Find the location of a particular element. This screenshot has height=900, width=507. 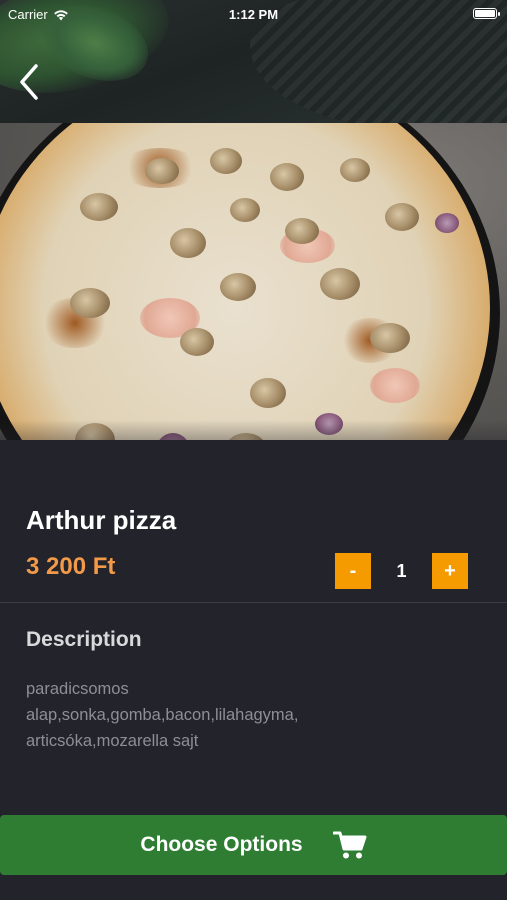

status-time: 1:12 PM is located at coordinates (253, 14).